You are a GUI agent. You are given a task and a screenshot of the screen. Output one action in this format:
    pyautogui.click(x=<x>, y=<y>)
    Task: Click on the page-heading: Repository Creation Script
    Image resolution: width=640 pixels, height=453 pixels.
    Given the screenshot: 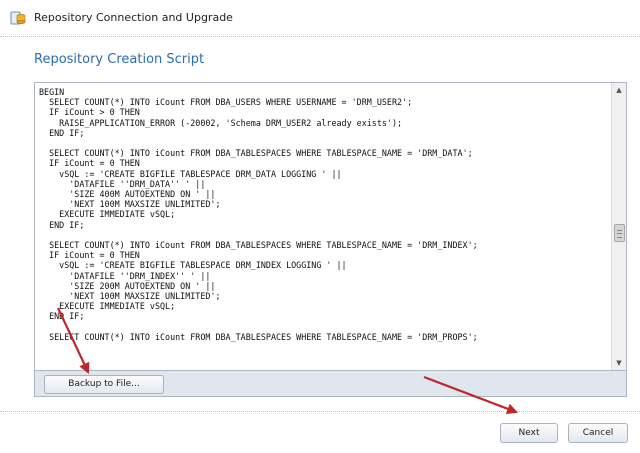 What is the action you would take?
    pyautogui.click(x=119, y=59)
    